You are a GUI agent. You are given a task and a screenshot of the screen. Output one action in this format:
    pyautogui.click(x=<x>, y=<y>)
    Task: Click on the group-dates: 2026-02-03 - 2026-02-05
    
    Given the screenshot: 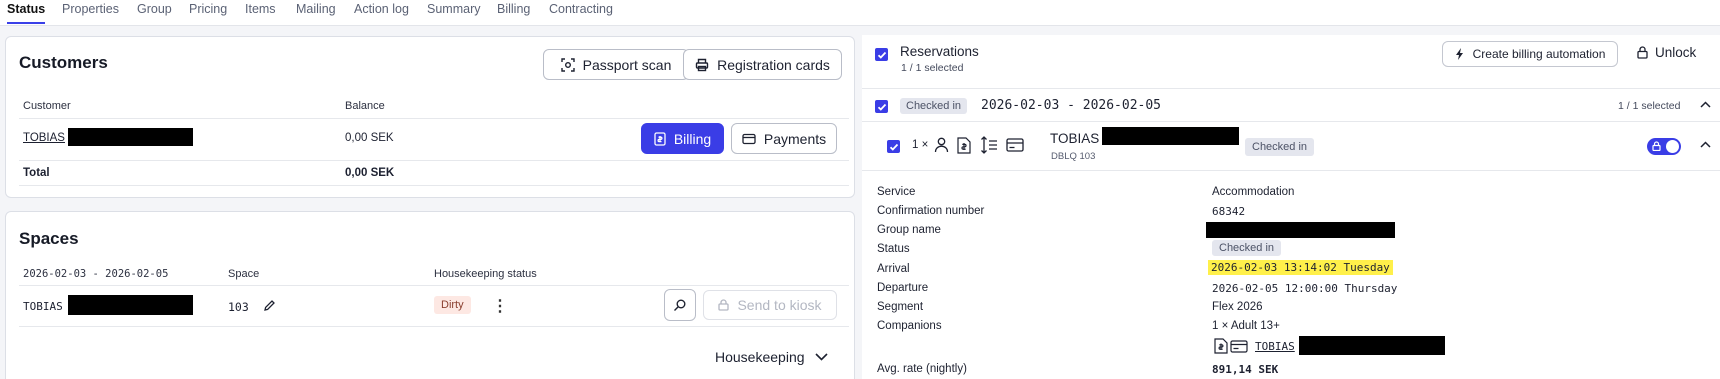 What is the action you would take?
    pyautogui.click(x=1071, y=105)
    